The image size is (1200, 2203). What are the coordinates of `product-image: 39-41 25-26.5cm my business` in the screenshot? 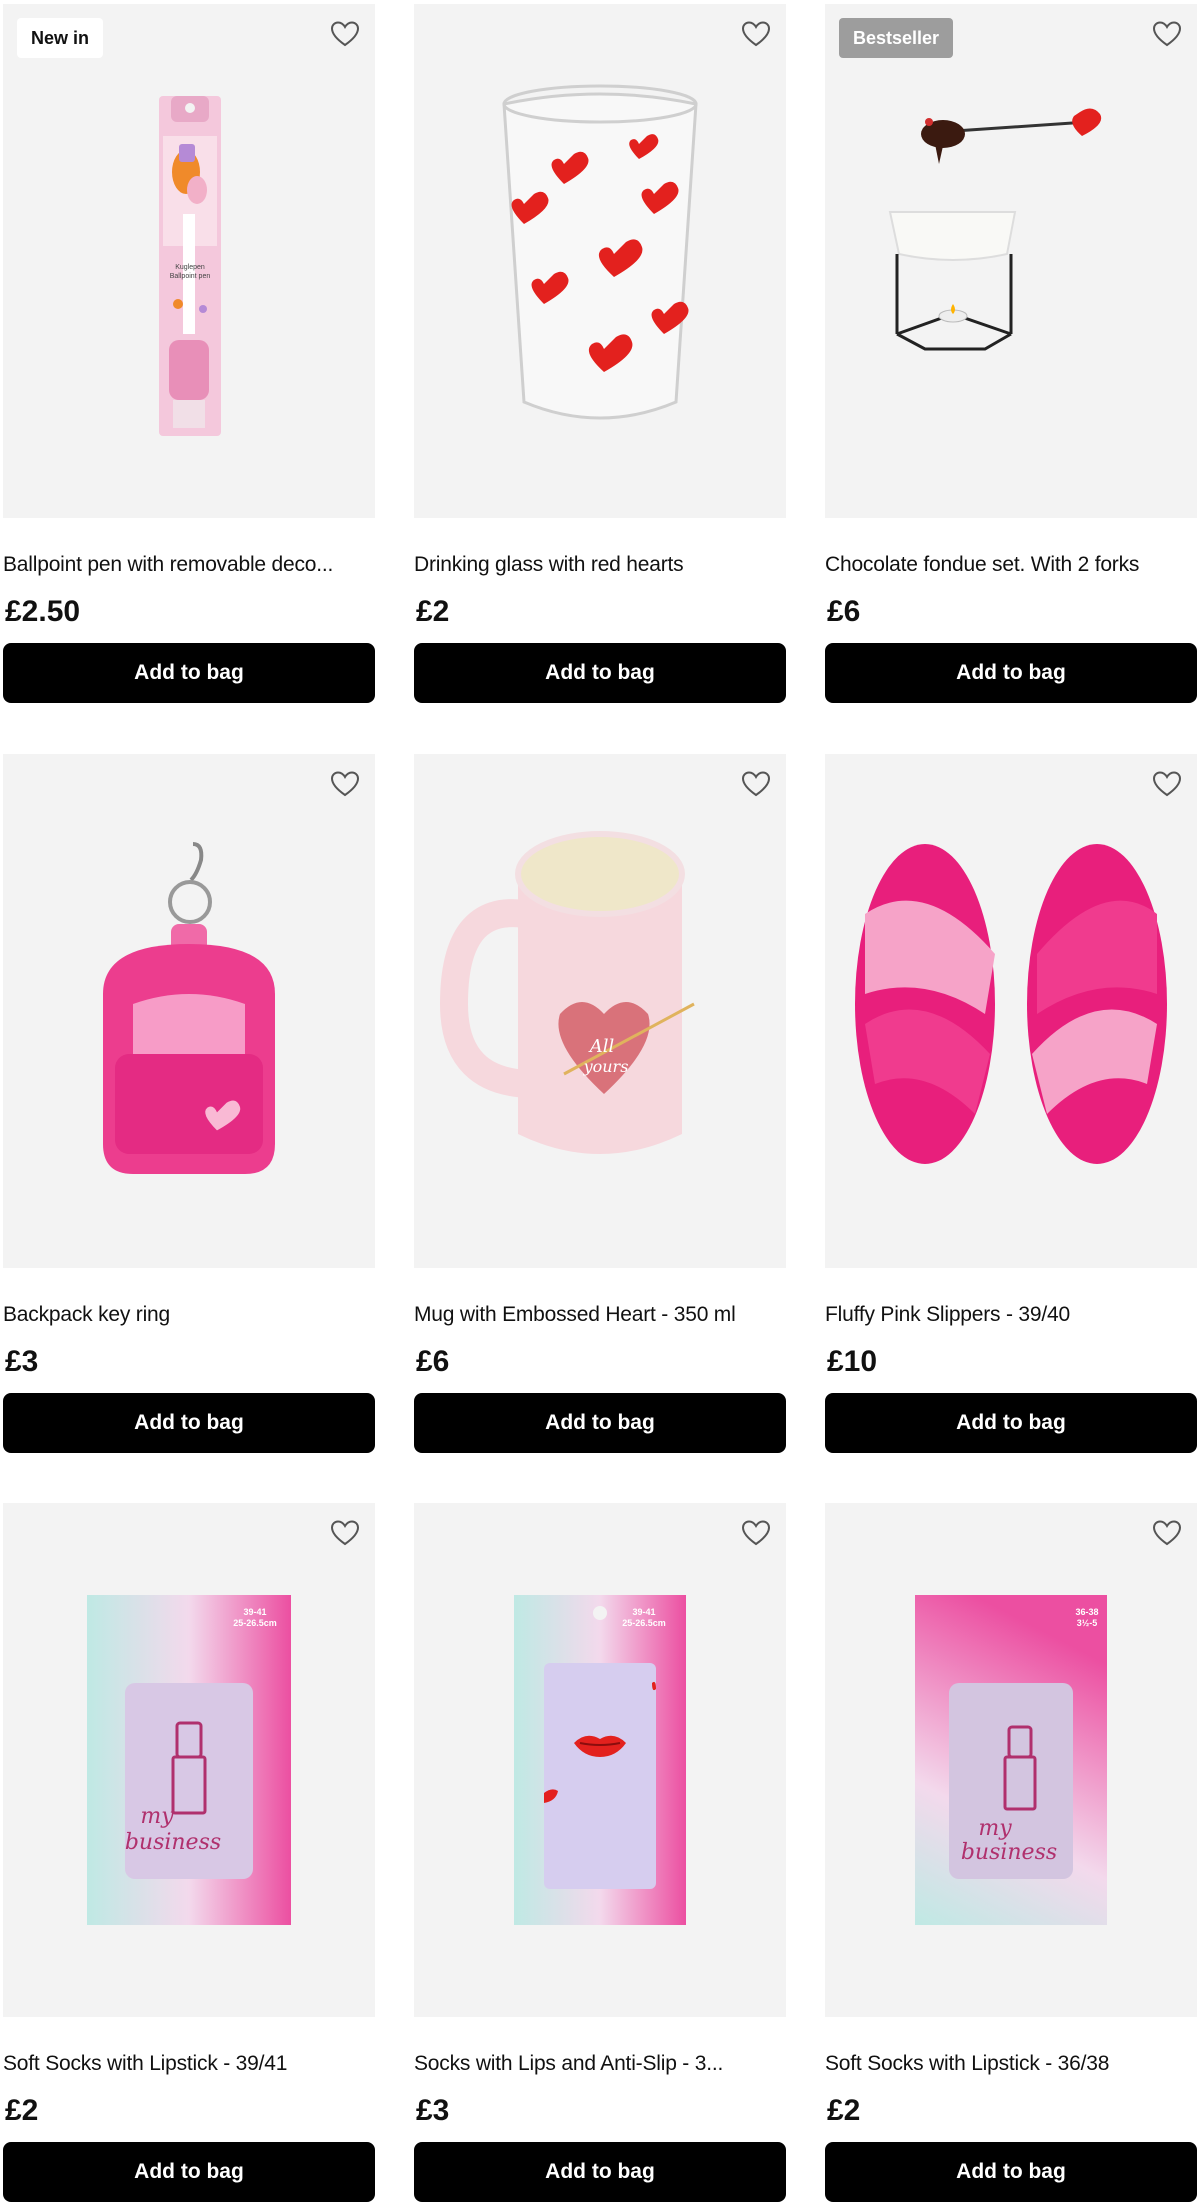 It's located at (189, 1760).